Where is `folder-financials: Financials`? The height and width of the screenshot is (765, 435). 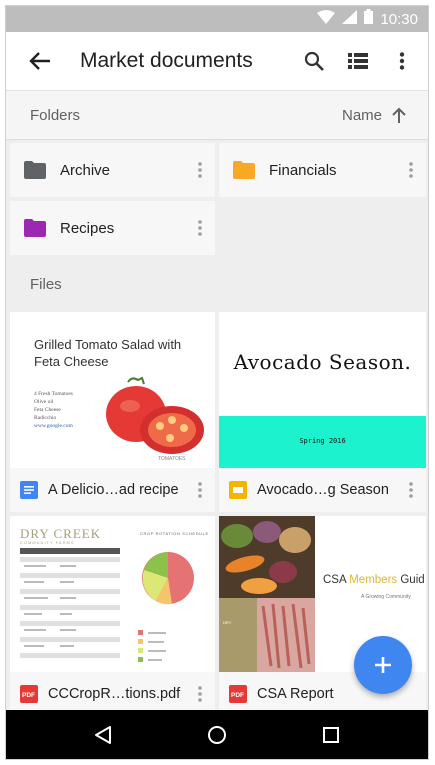 folder-financials: Financials is located at coordinates (322, 170).